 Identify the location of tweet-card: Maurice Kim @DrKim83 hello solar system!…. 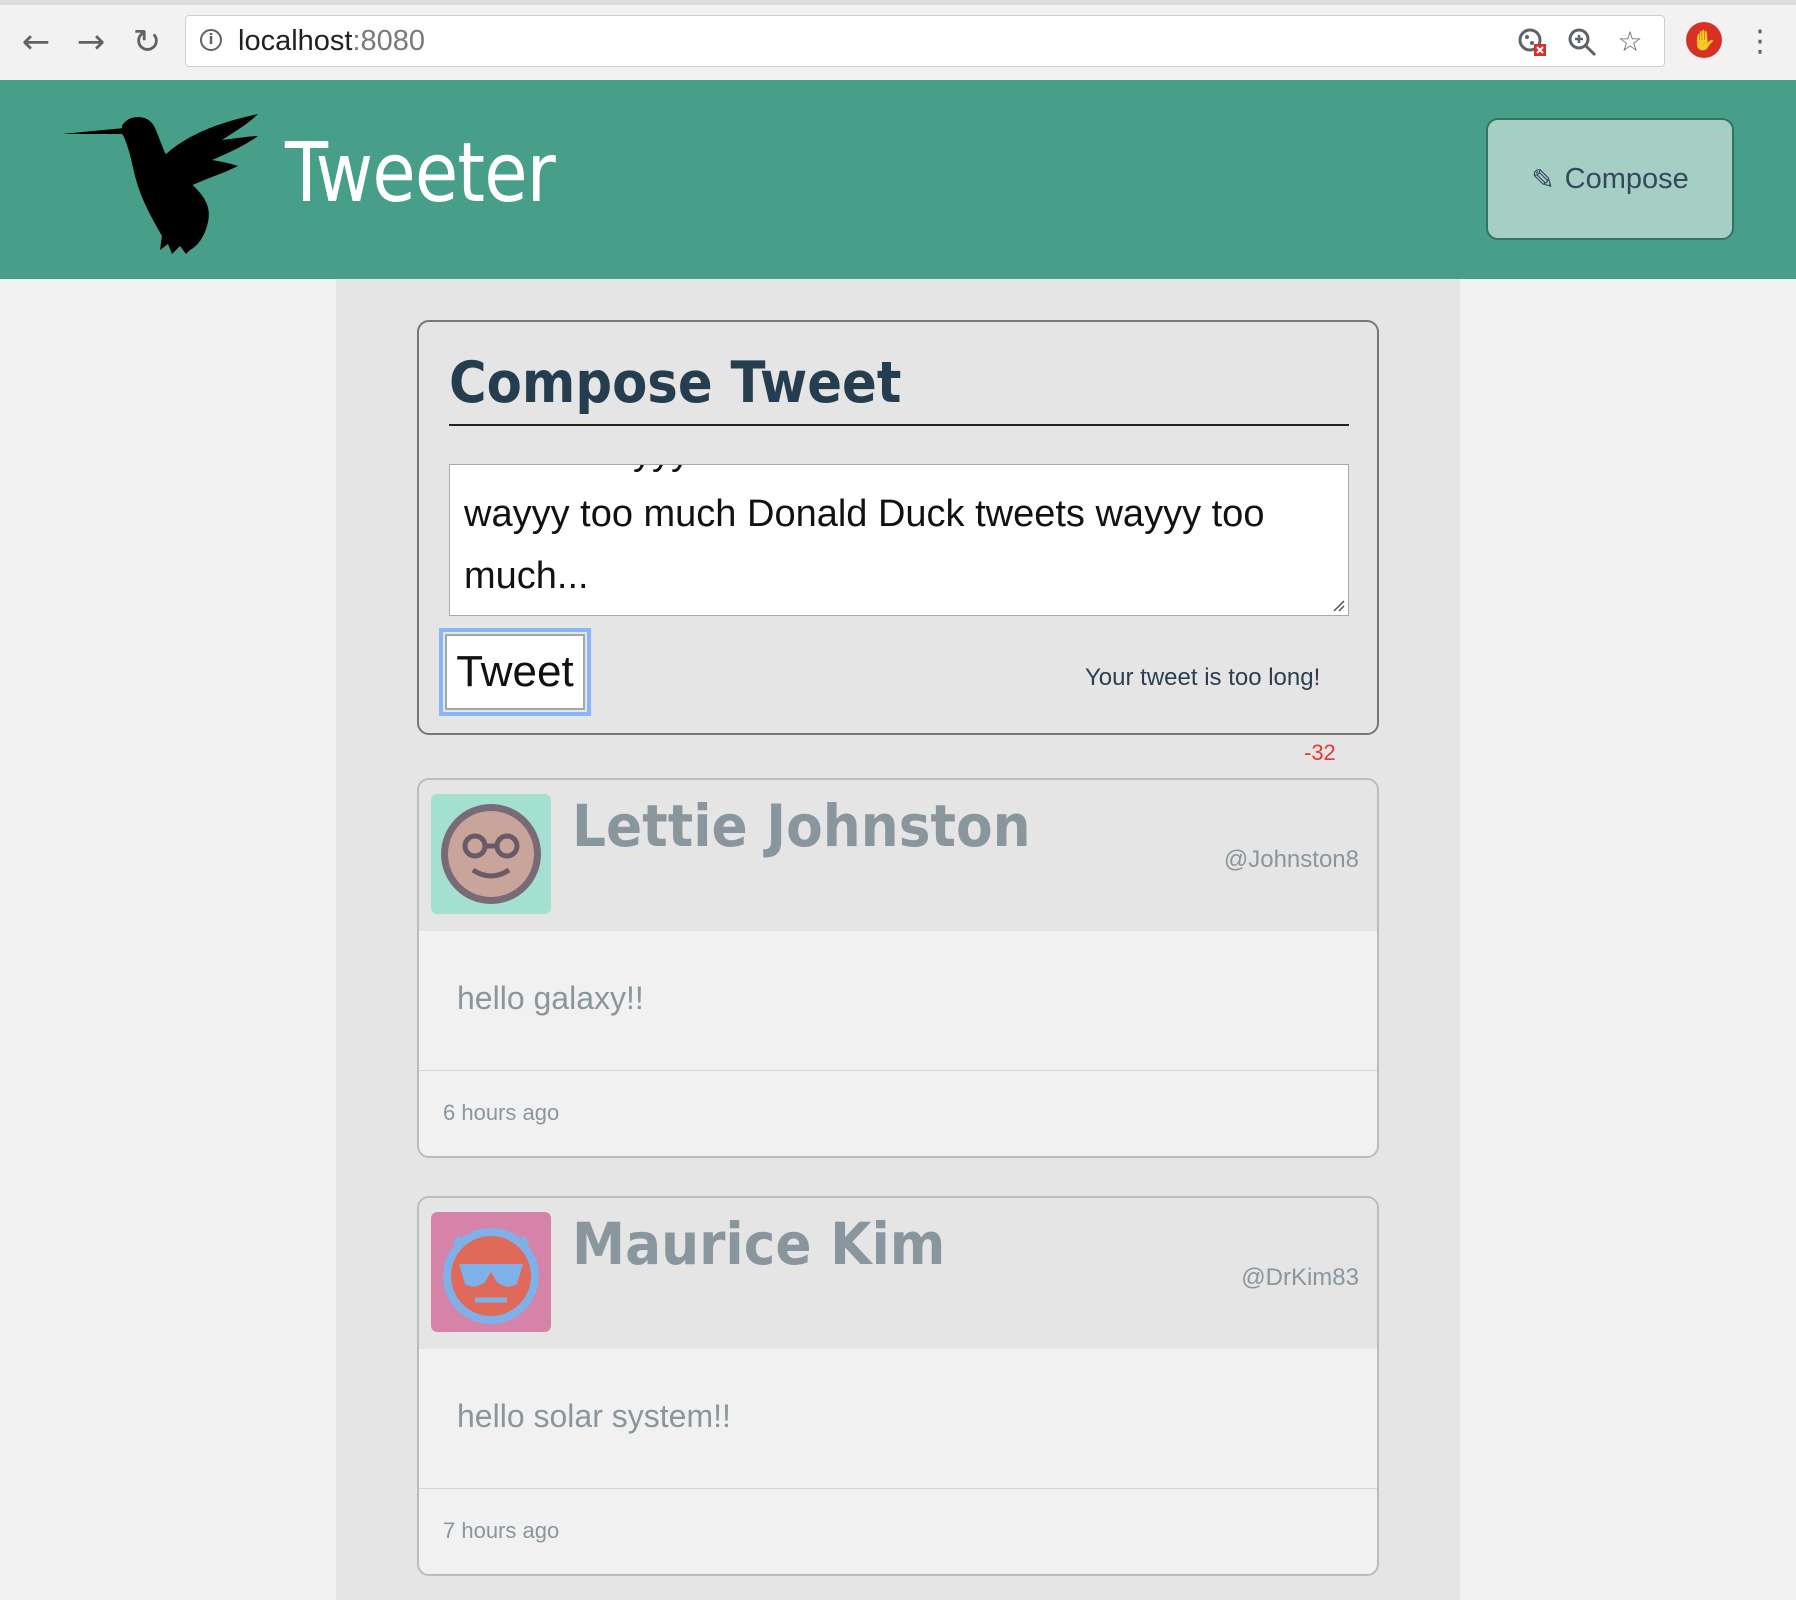
(898, 1386).